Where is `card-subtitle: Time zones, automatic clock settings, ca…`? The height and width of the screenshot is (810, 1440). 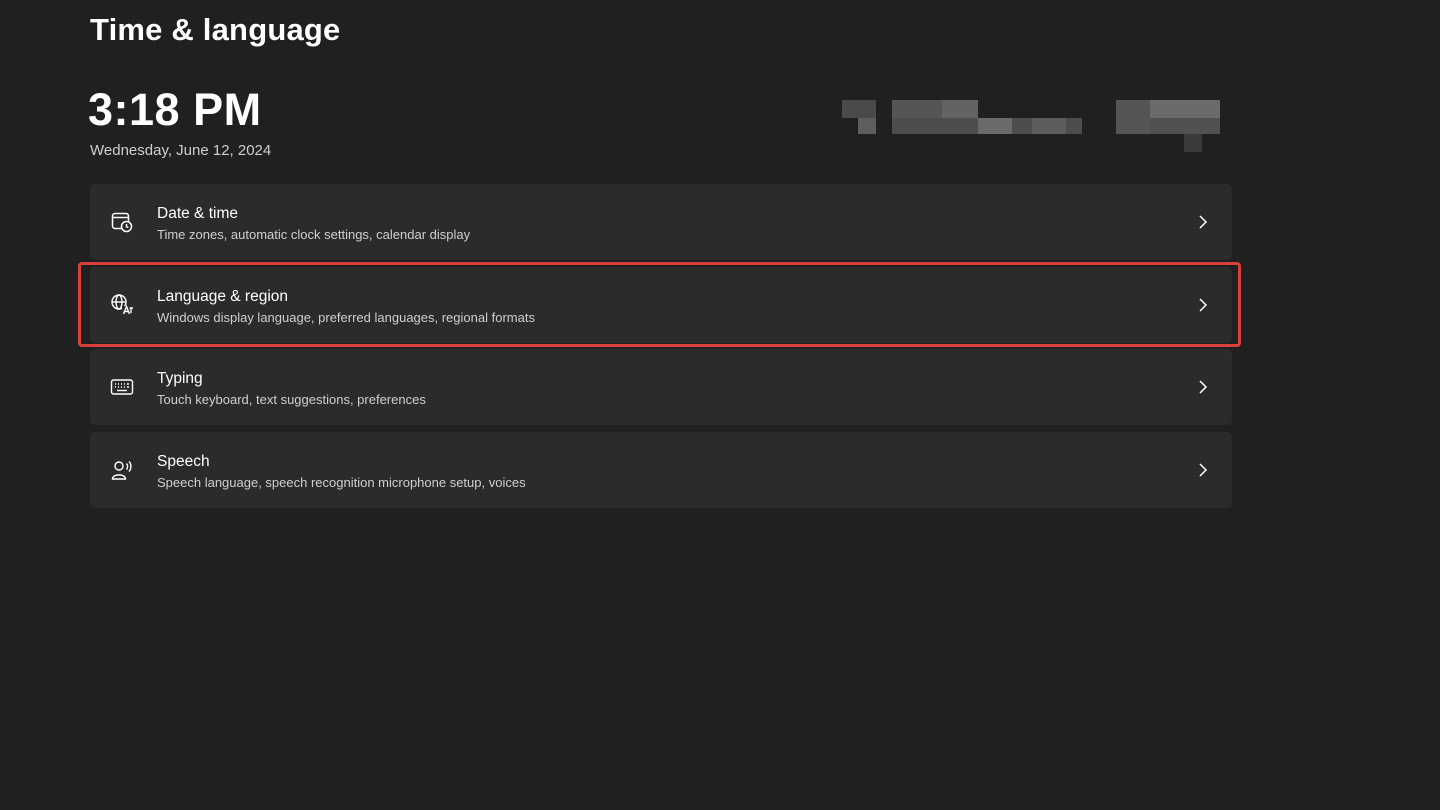 card-subtitle: Time zones, automatic clock settings, ca… is located at coordinates (314, 234).